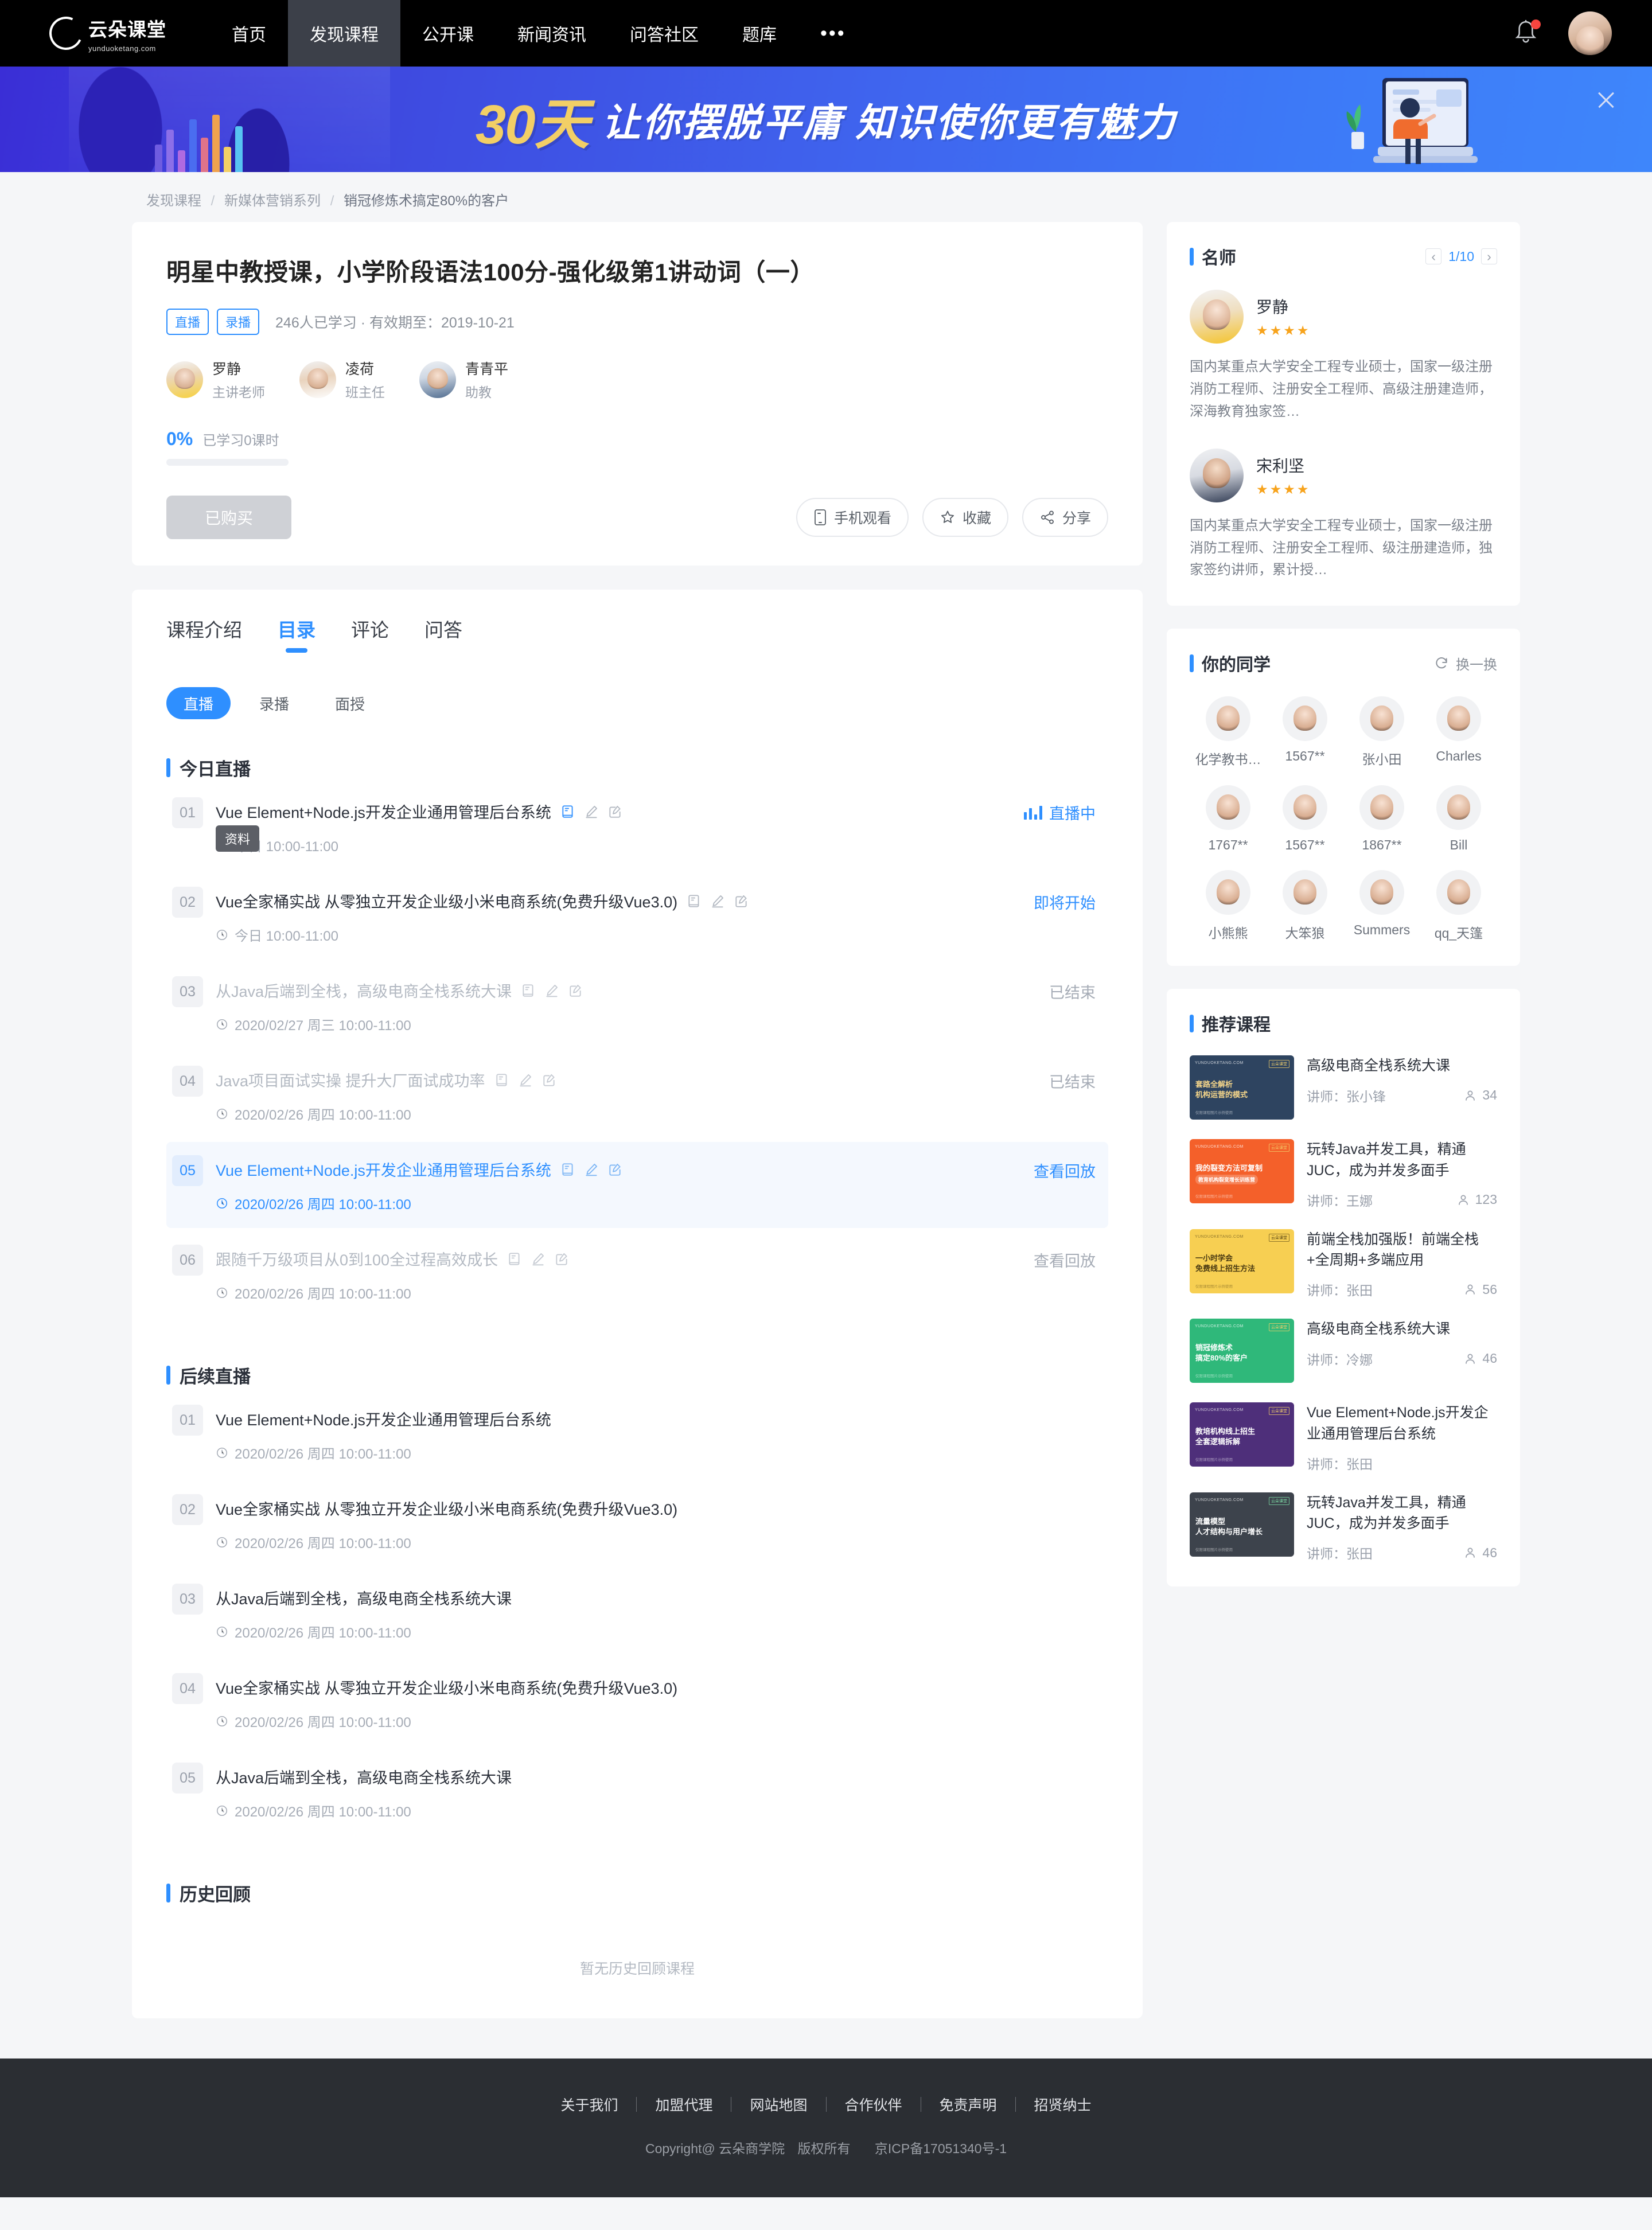 Image resolution: width=1652 pixels, height=2230 pixels. I want to click on lesson-title: 跟随千万级项目从0到100全过程高效成长, so click(357, 1258).